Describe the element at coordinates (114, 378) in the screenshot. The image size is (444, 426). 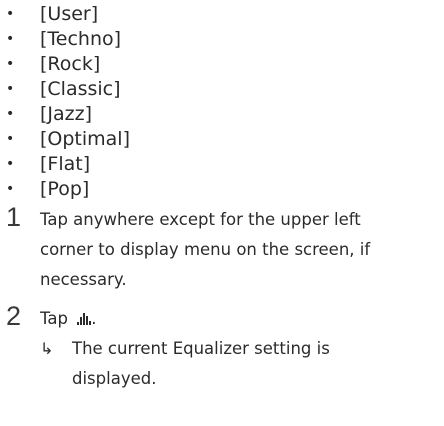
I see `result-line: displayed.` at that location.